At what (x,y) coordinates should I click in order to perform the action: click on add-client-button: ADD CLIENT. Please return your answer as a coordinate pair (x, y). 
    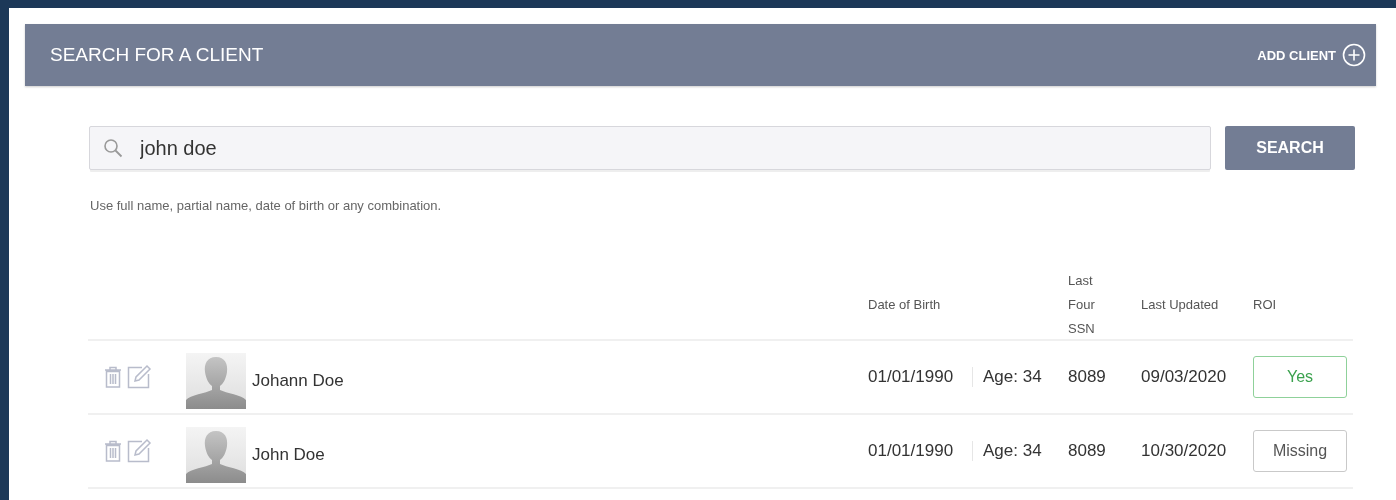
    Looking at the image, I should click on (1311, 55).